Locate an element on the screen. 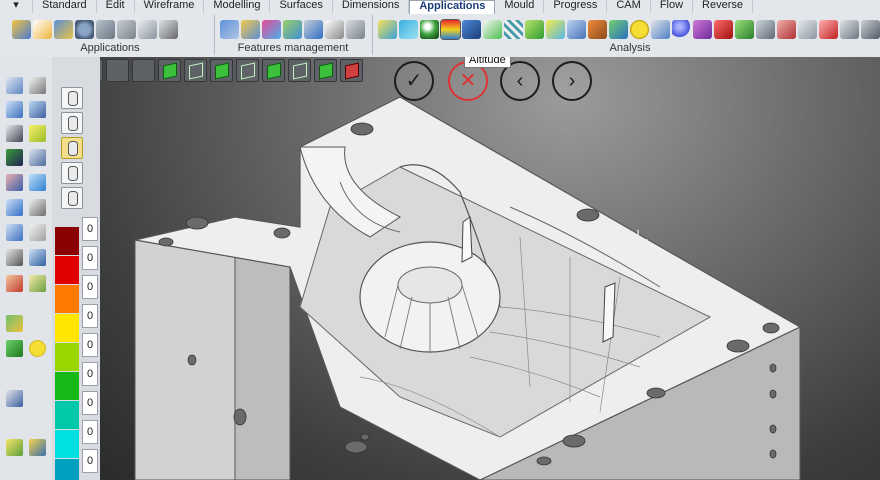 Image resolution: width=880 pixels, height=480 pixels. book-icon is located at coordinates (37, 447).